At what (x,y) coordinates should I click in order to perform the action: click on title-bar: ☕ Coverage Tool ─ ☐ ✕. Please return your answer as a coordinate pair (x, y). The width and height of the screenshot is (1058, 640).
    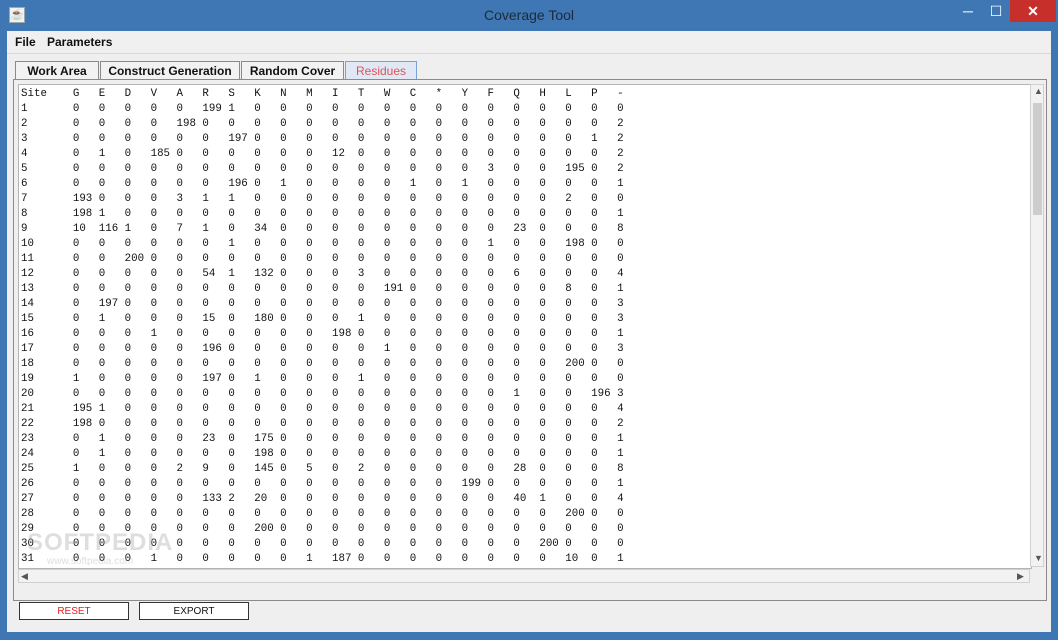
    Looking at the image, I should click on (529, 15).